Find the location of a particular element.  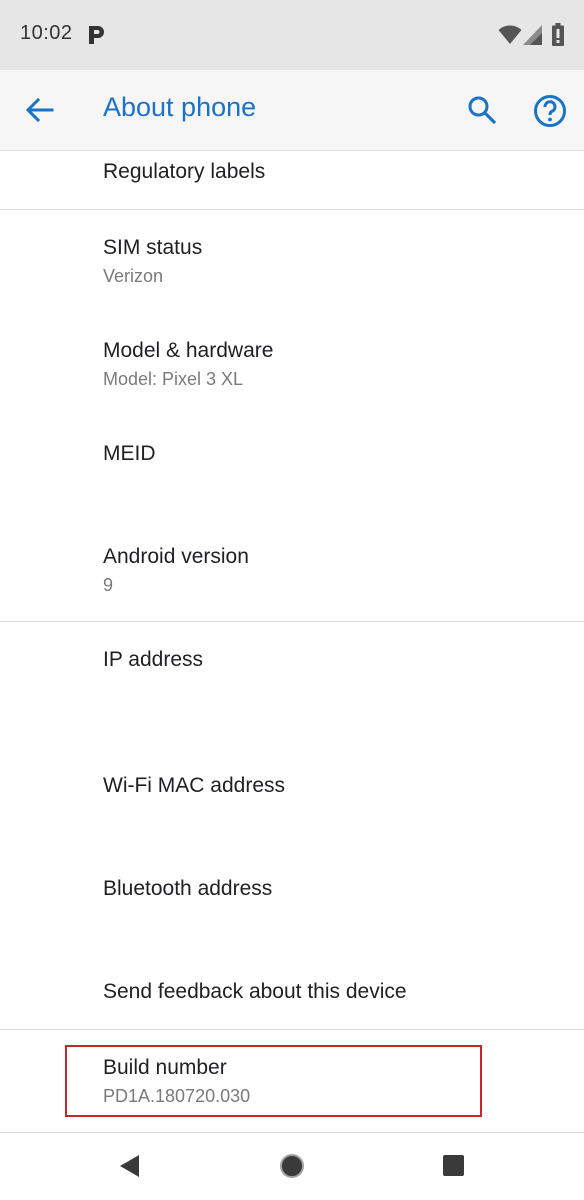

app-bar: About phone is located at coordinates (292, 110).